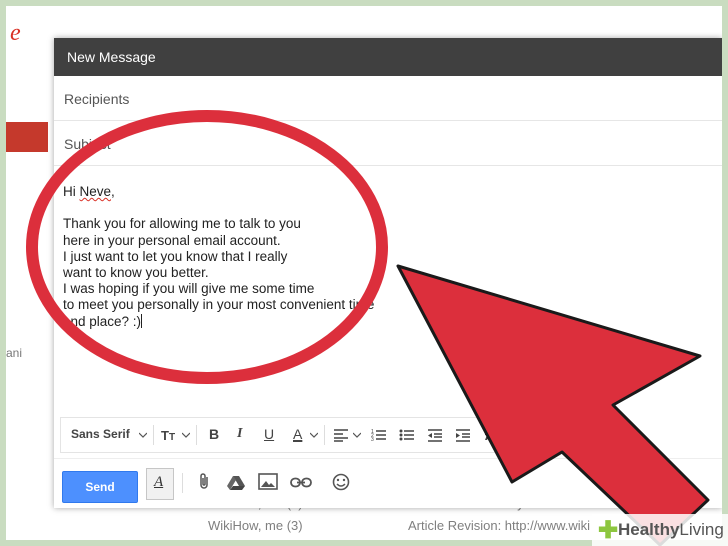 This screenshot has width=728, height=546. I want to click on body-line: here in your personal email account., so click(172, 240).